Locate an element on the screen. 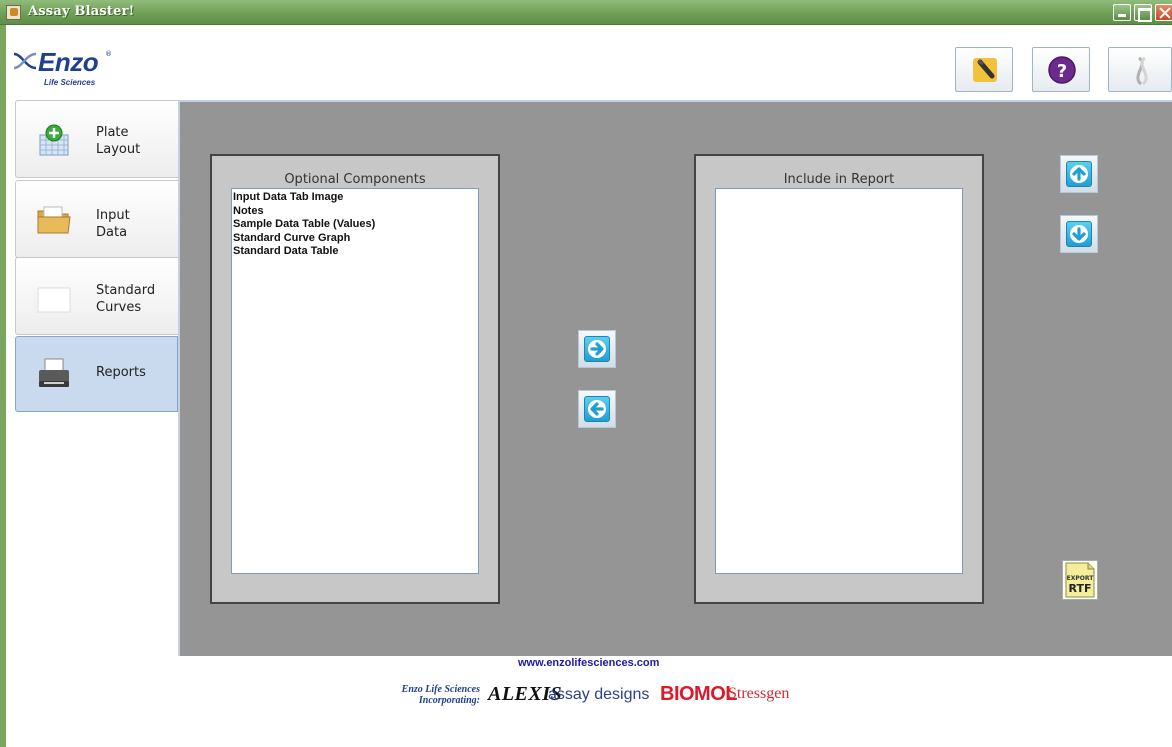 The image size is (1172, 747). tab-plate-layout: Plate Layout is located at coordinates (96, 139).